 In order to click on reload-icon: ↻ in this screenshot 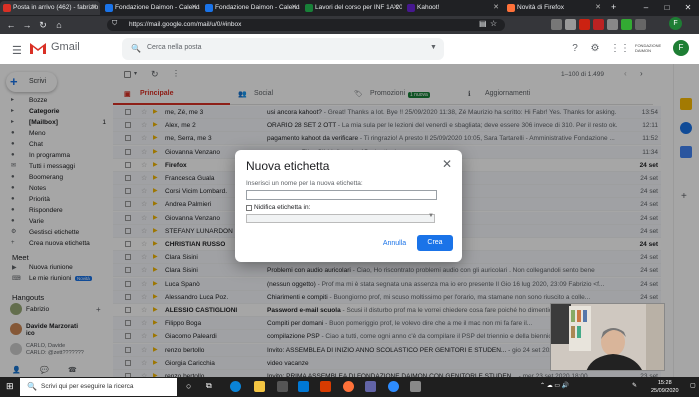, I will do `click(43, 25)`.